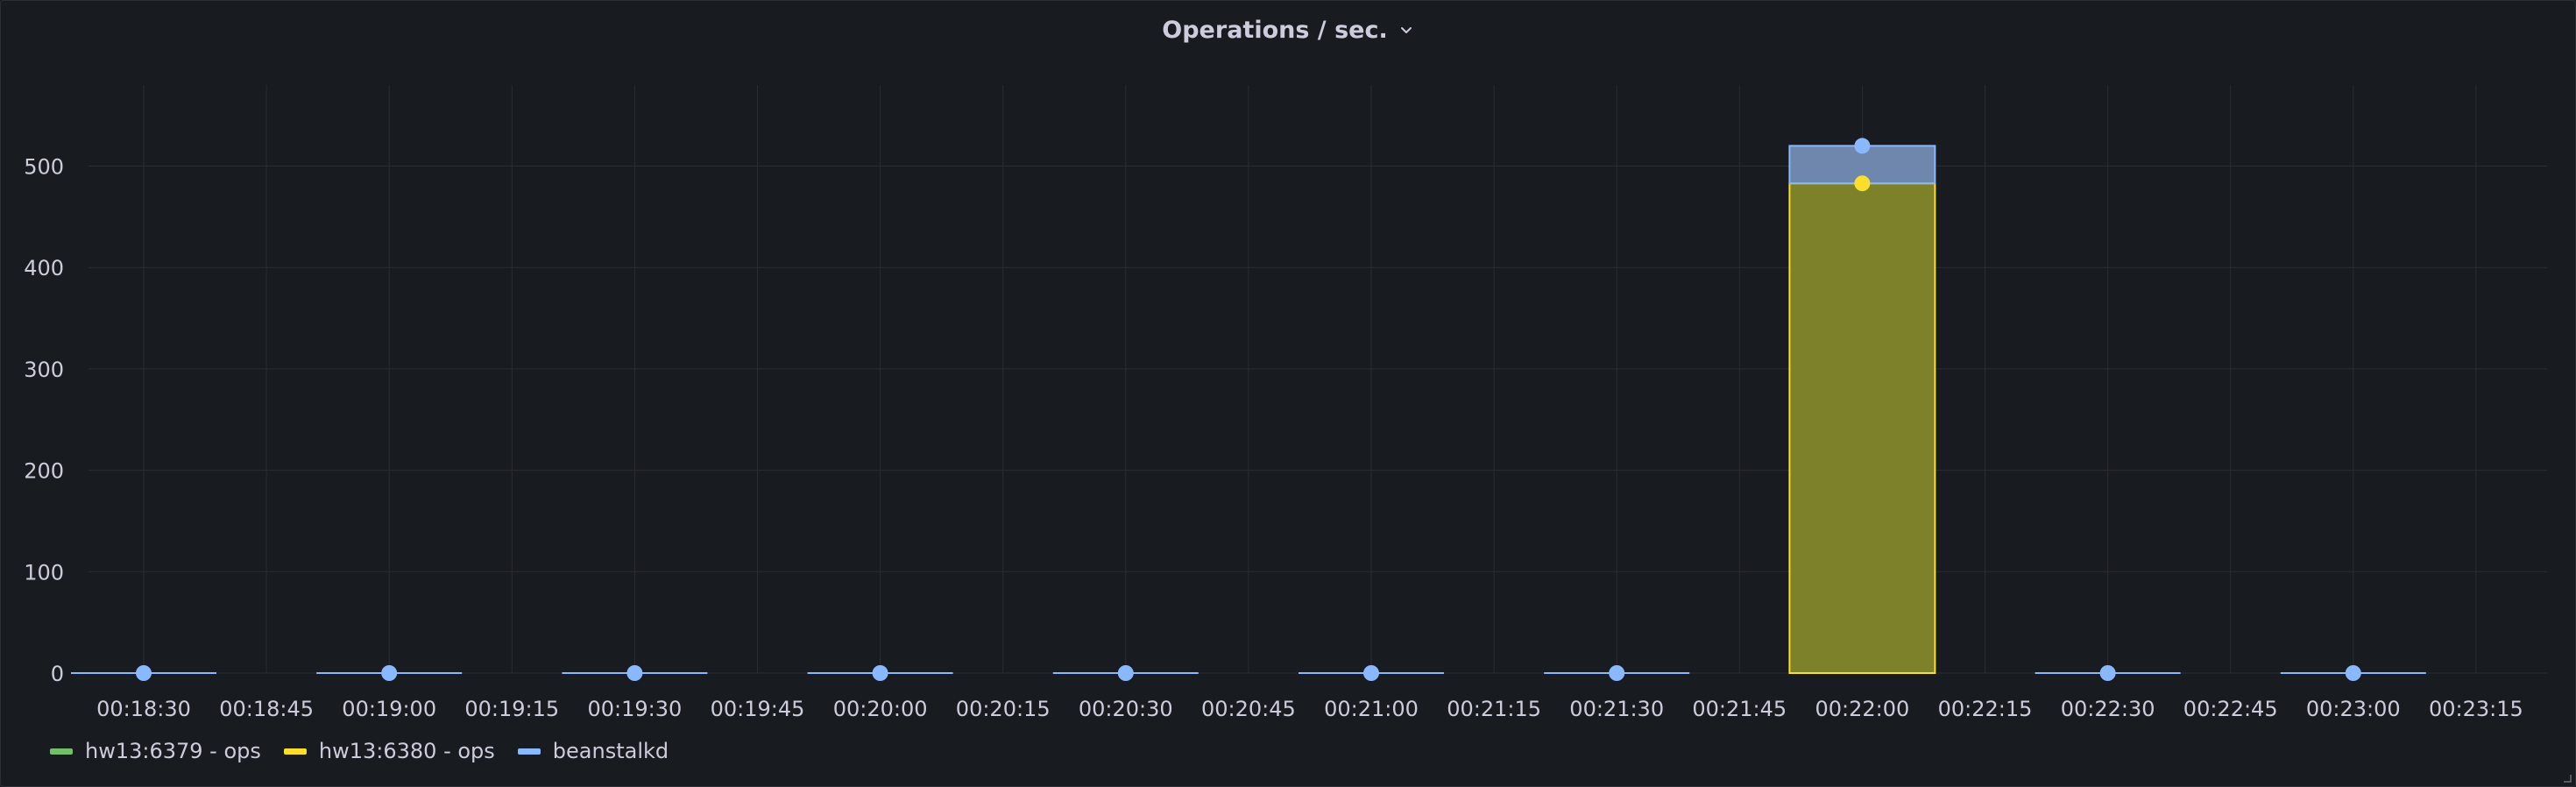 The width and height of the screenshot is (2576, 787). Describe the element at coordinates (1985, 709) in the screenshot. I see `x-tick-label-15: 00:22:15` at that location.